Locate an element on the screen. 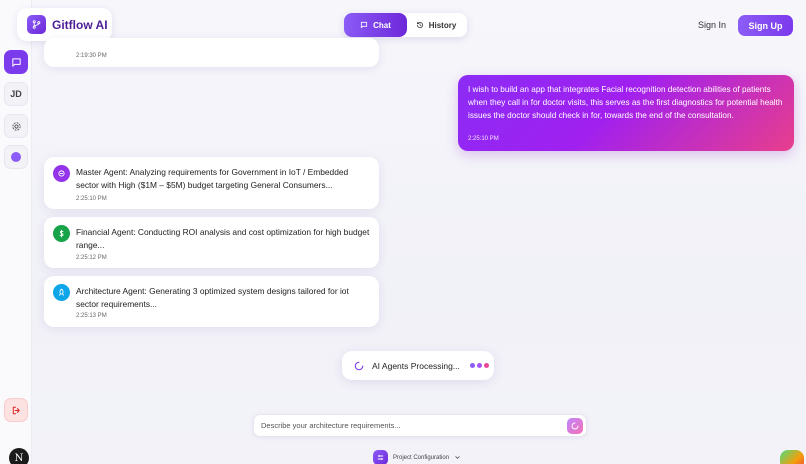  profile-initials: JD is located at coordinates (16, 94).